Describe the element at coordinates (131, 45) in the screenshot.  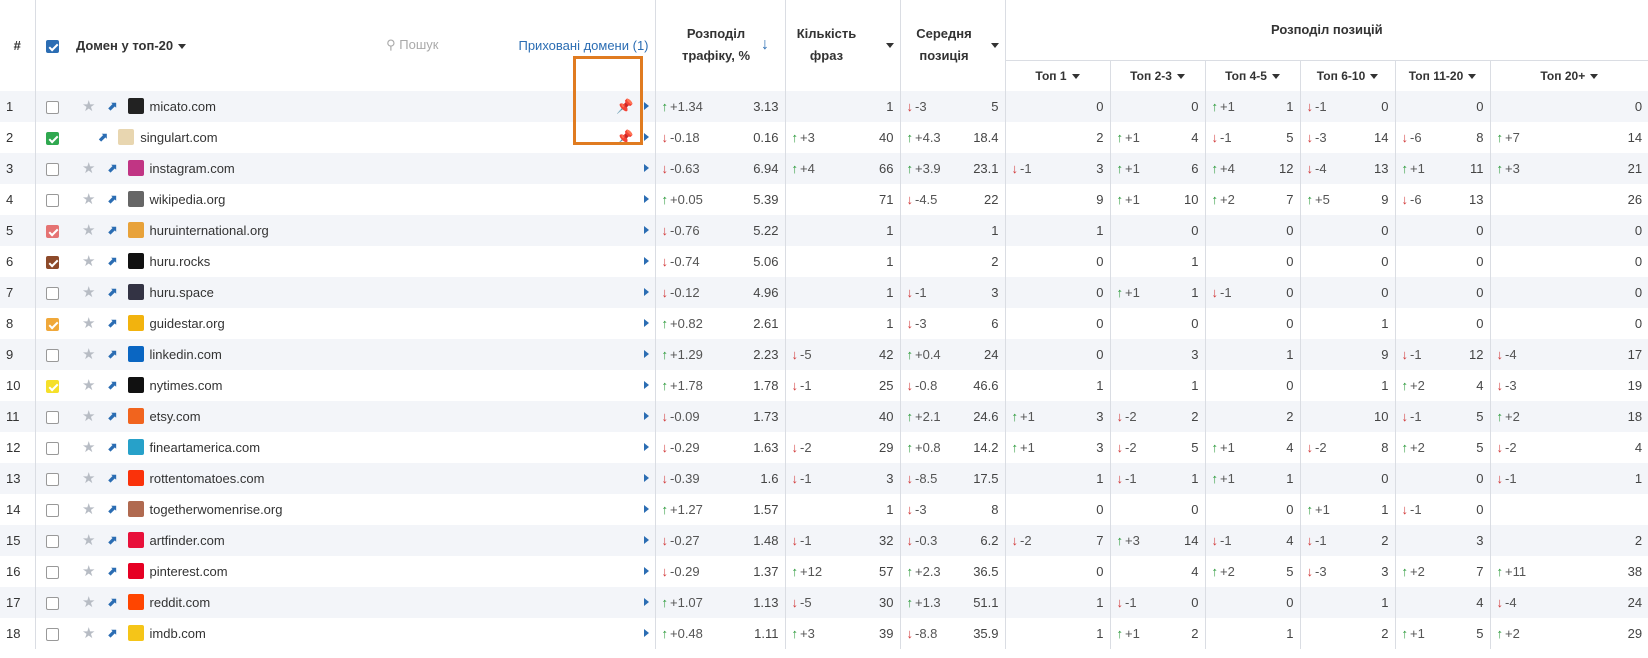
I see `domain-column-dropdown: Домен у топ-20` at that location.